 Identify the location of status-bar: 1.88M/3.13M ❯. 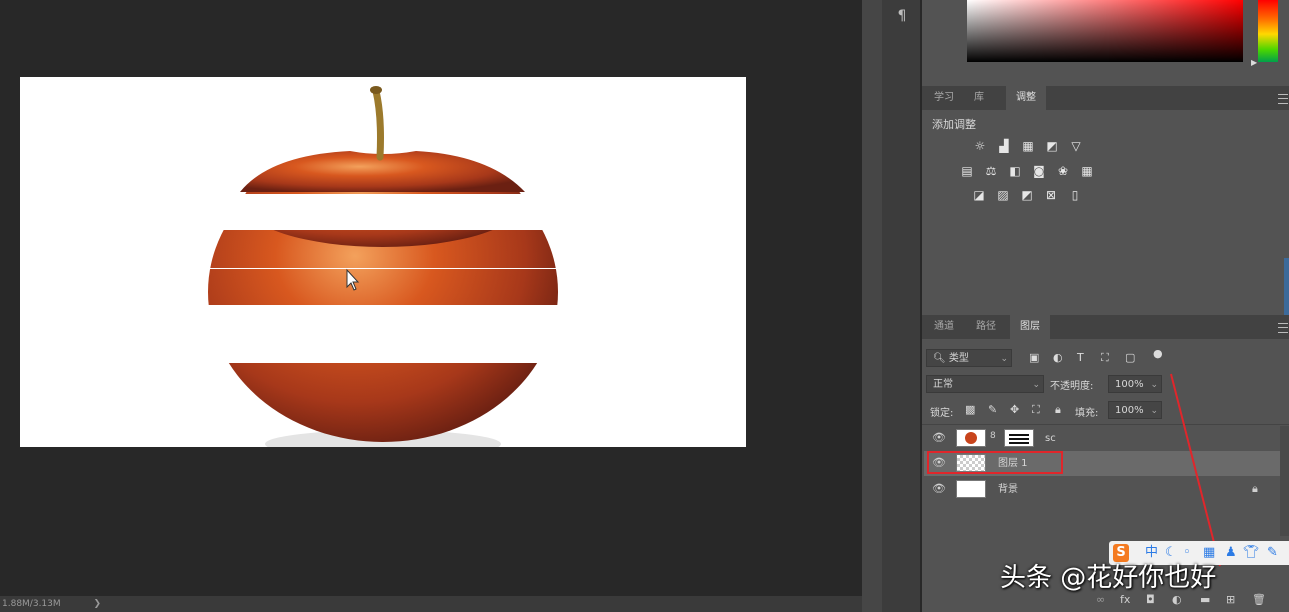
(431, 604).